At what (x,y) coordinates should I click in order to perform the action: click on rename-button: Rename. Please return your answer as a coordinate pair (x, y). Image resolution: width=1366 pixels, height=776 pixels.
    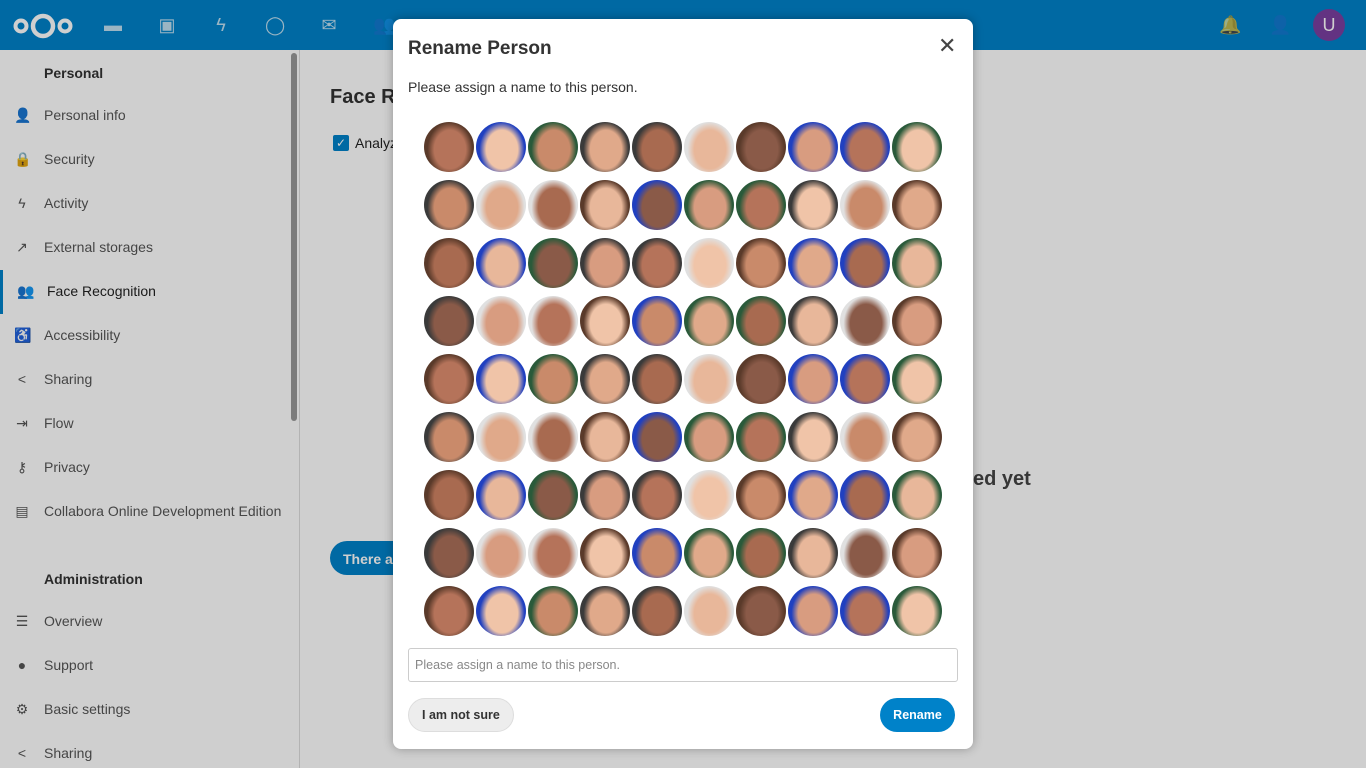
    Looking at the image, I should click on (917, 715).